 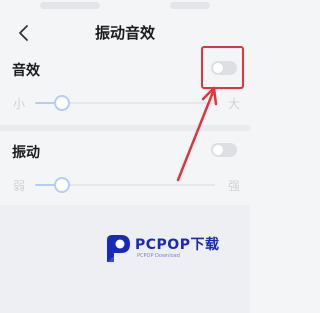 I want to click on pcpop-logo-icon, so click(x=118, y=248).